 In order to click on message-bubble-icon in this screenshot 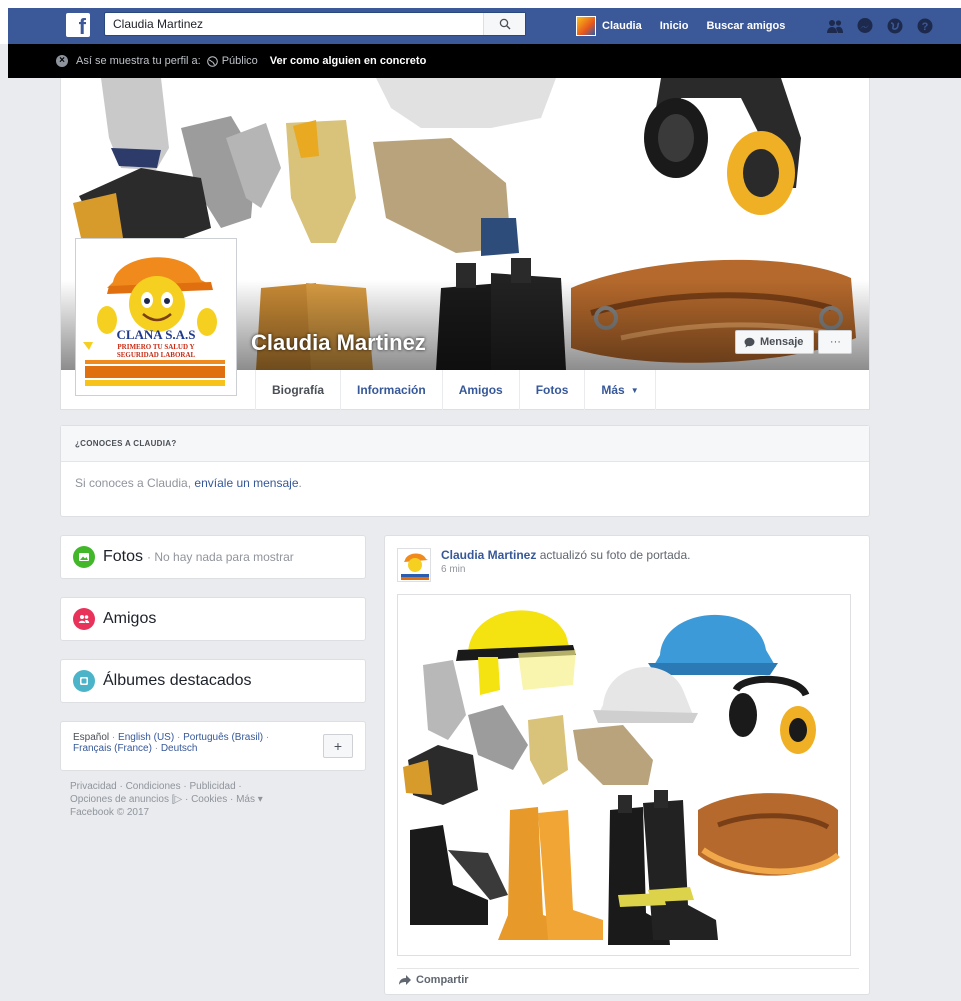, I will do `click(749, 342)`.